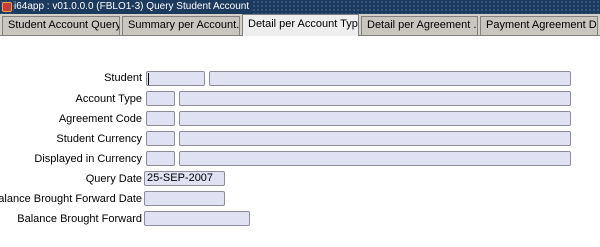 The width and height of the screenshot is (600, 247). What do you see at coordinates (390, 78) in the screenshot?
I see `student-name-field` at bounding box center [390, 78].